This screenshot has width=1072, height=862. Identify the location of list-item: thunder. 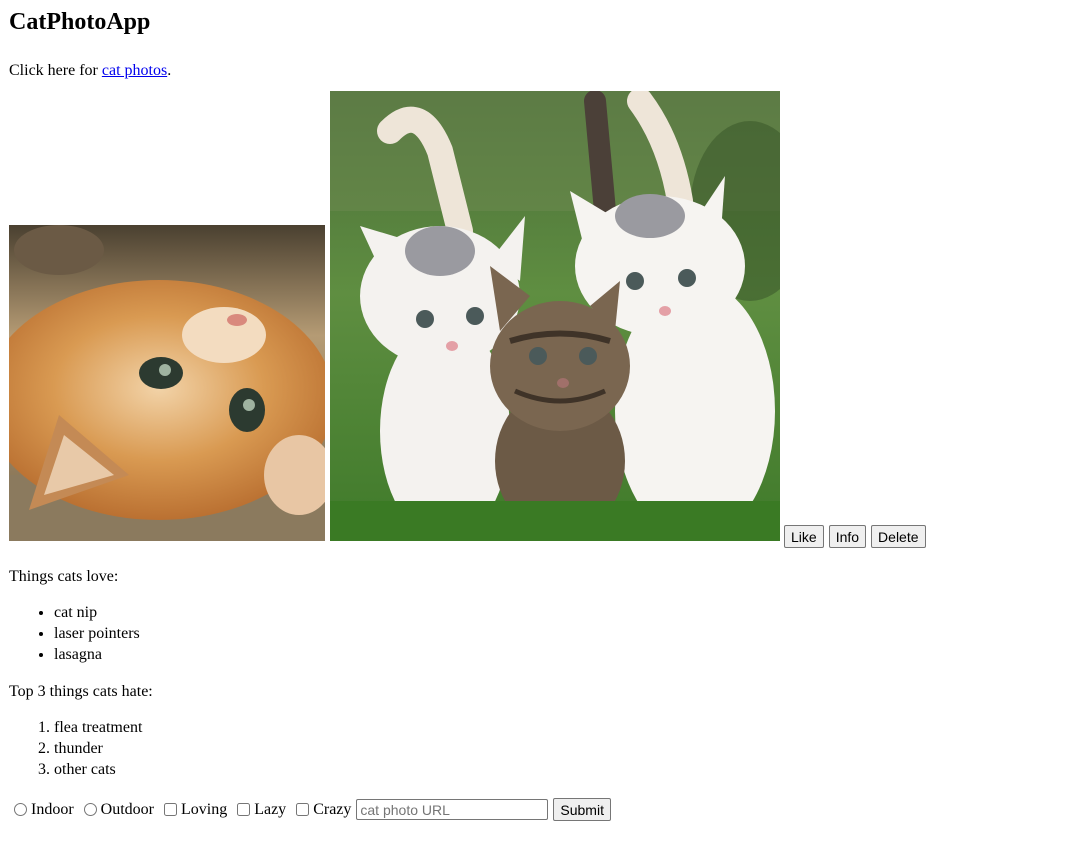
(558, 748).